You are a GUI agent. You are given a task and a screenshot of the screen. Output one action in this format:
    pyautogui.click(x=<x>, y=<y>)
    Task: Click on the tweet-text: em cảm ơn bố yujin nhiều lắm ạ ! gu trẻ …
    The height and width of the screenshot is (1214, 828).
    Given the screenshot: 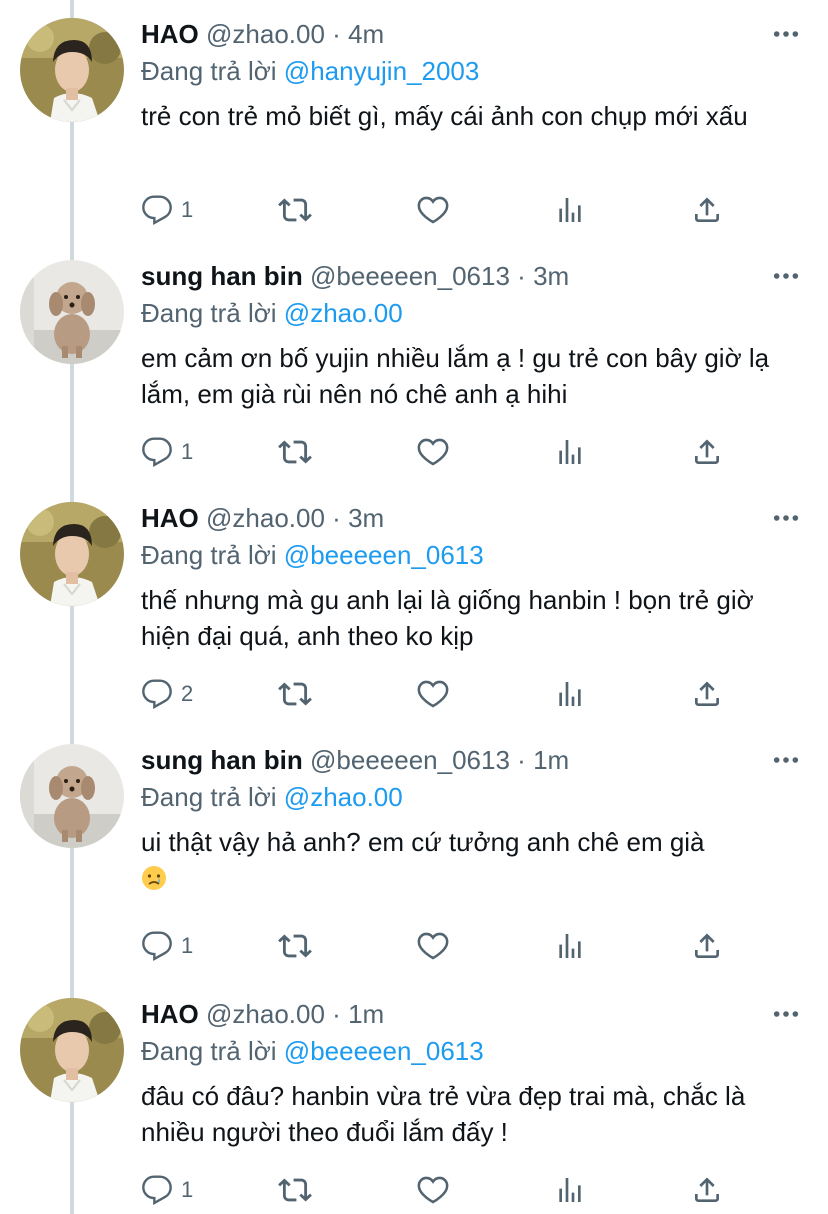 What is the action you would take?
    pyautogui.click(x=455, y=376)
    